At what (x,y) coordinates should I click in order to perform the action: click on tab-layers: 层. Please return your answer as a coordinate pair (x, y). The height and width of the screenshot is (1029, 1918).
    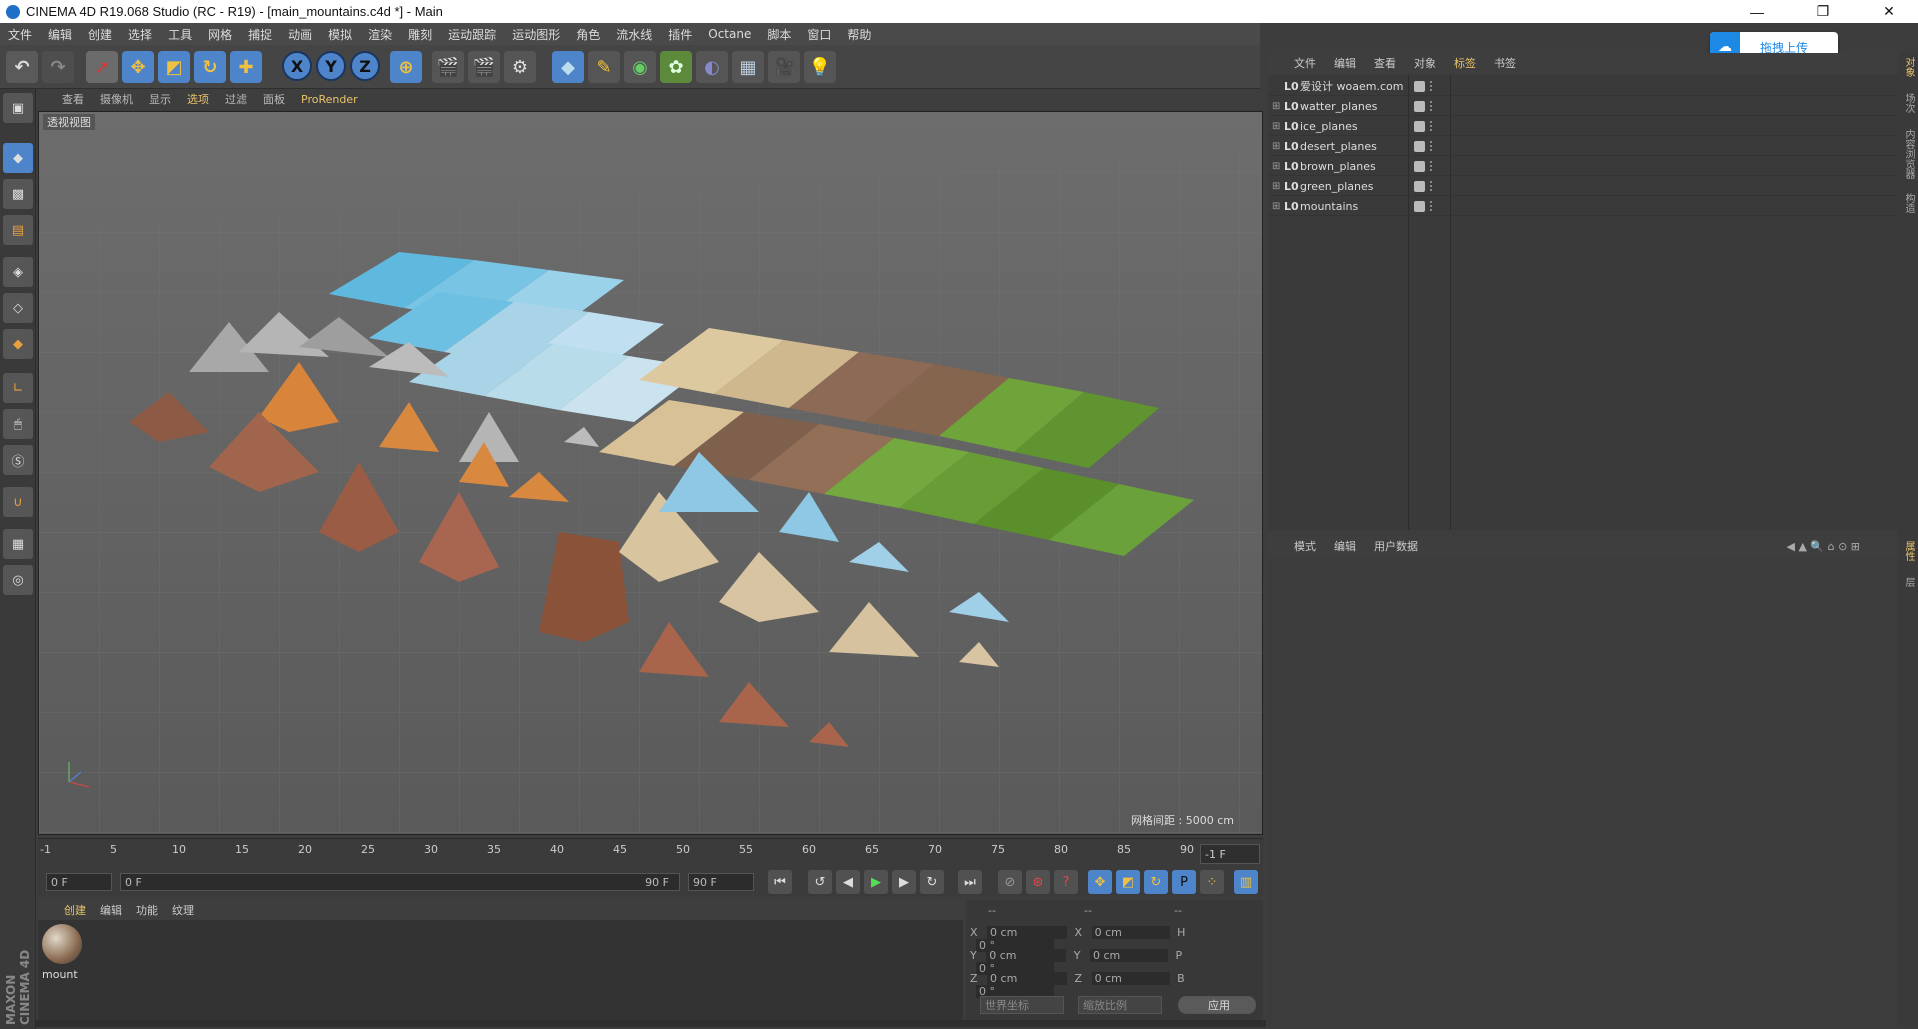
    Looking at the image, I should click on (1908, 582).